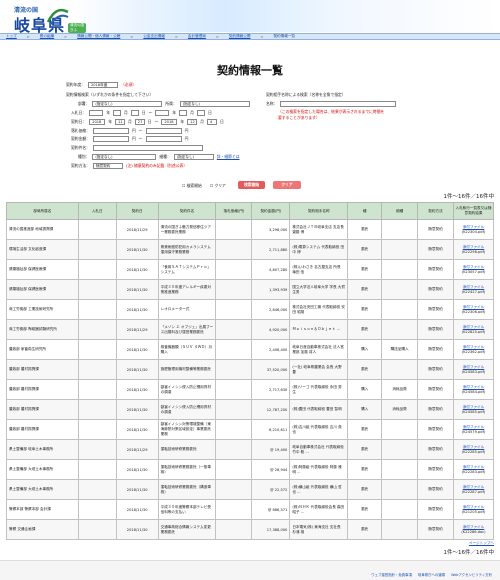  What do you see at coordinates (240, 36) in the screenshot?
I see `breadcrumb-item: 契約情報公開` at bounding box center [240, 36].